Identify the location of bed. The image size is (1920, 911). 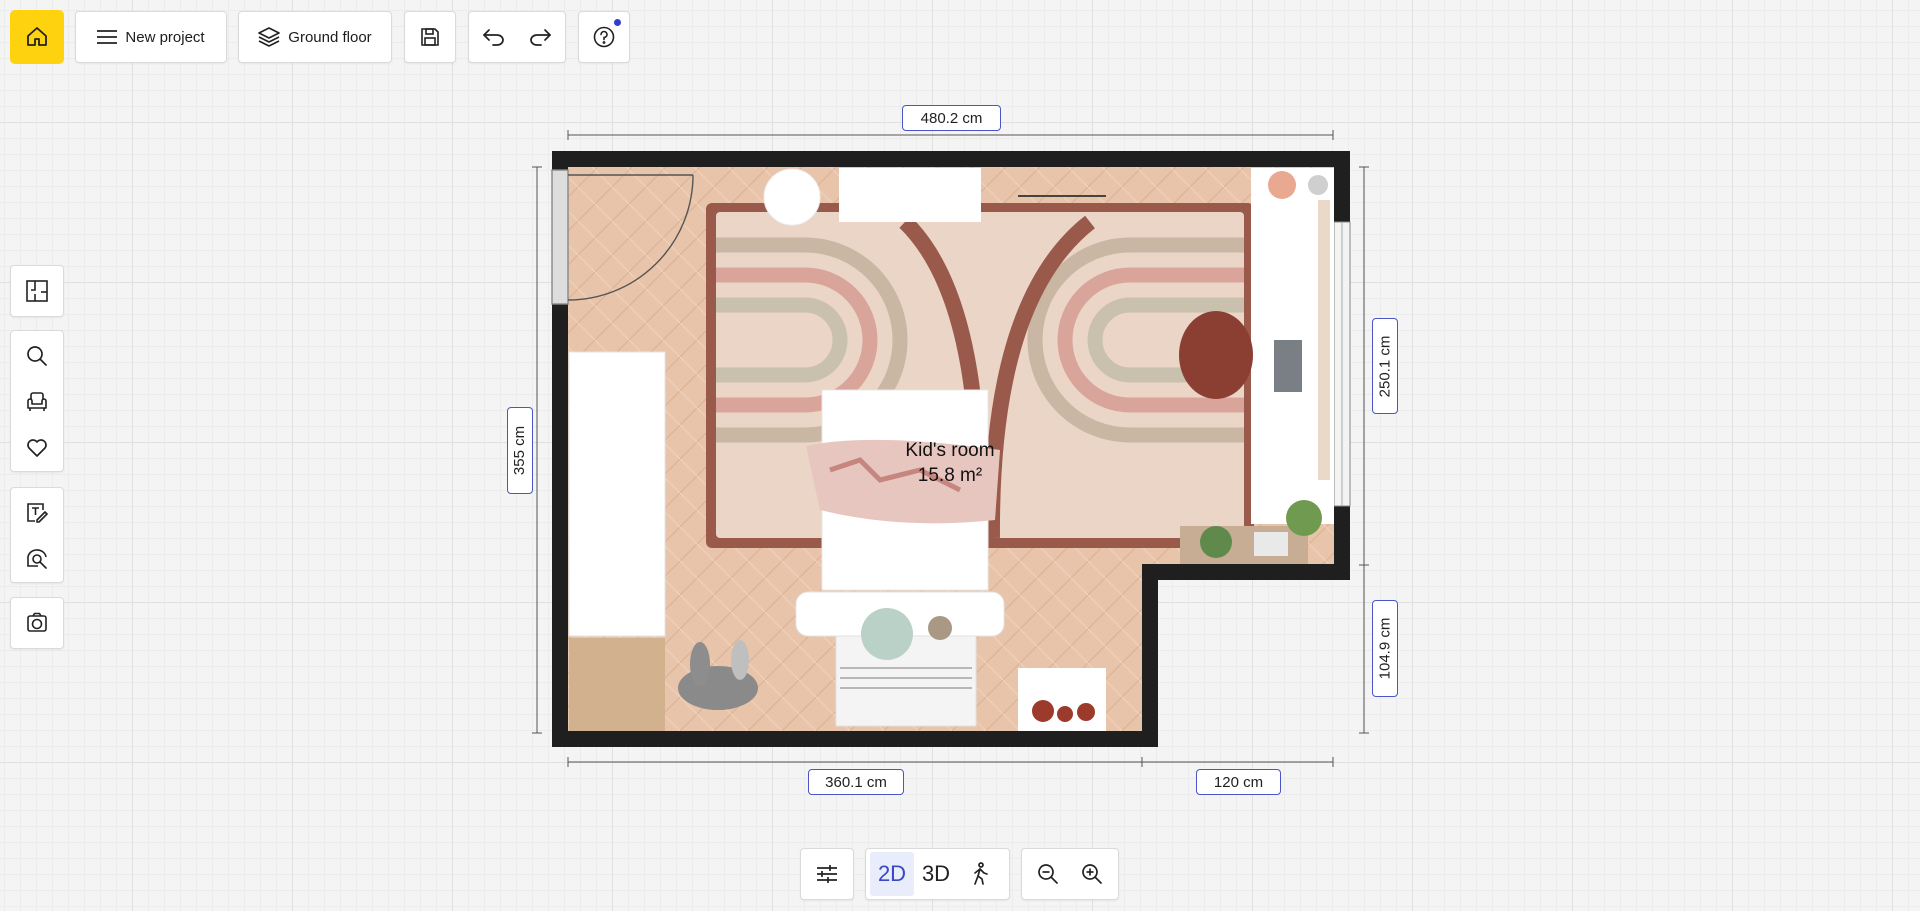
(903, 490).